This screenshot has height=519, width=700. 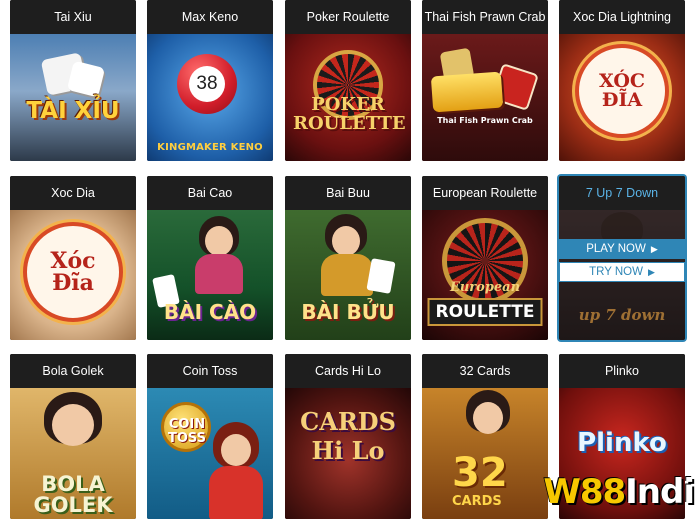 What do you see at coordinates (622, 371) in the screenshot?
I see `game-title: Plinko` at bounding box center [622, 371].